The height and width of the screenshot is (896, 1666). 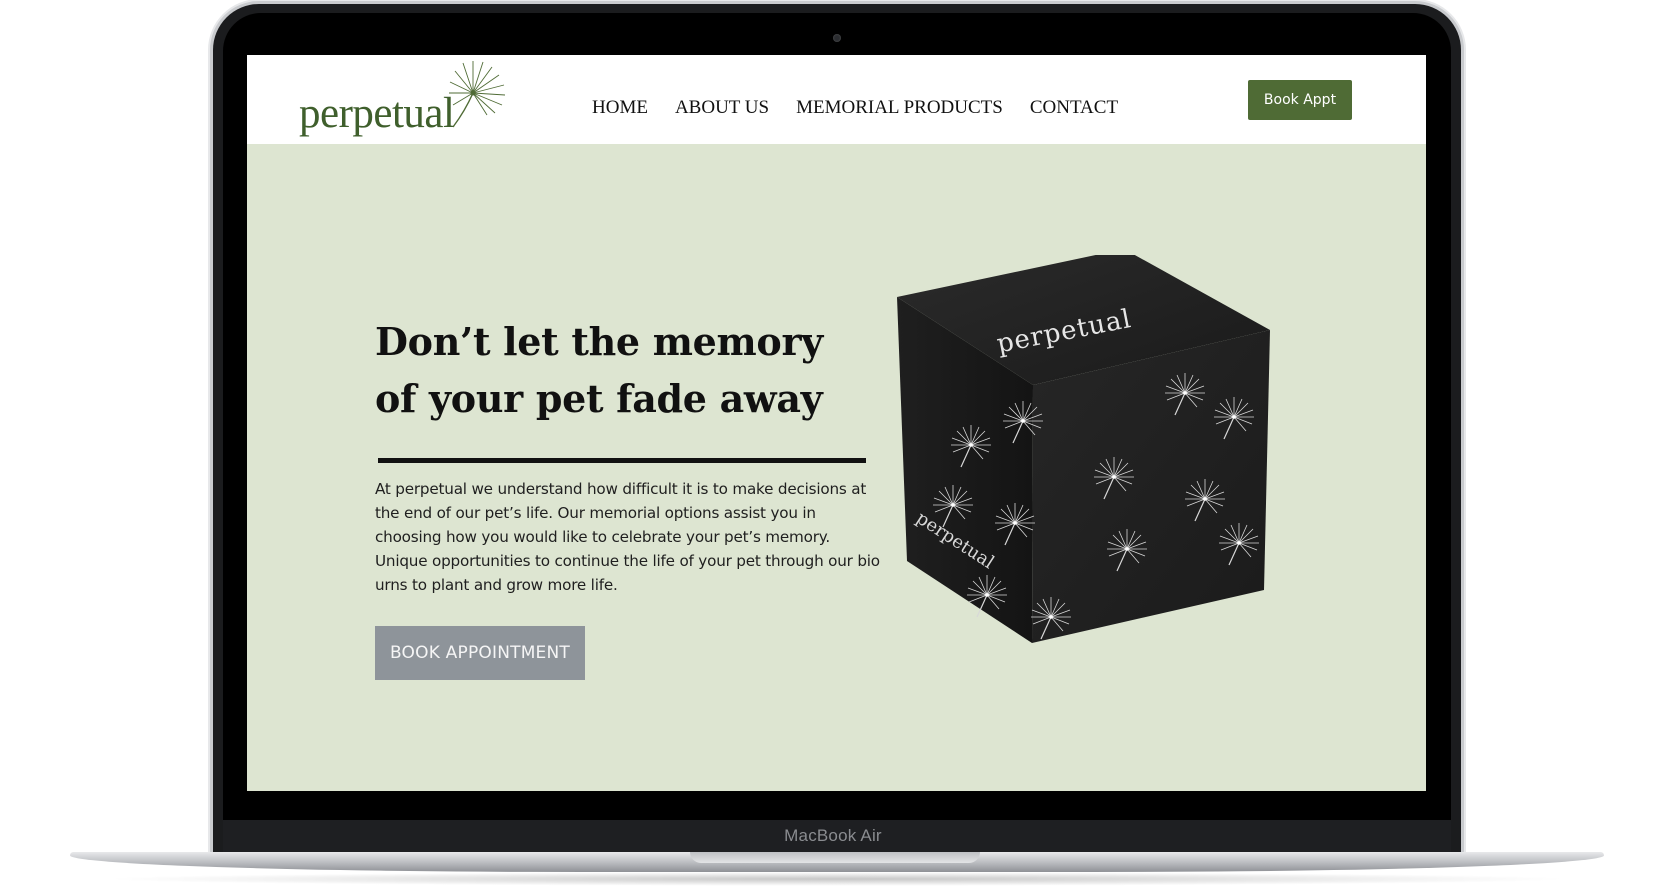 I want to click on nav-contact: CONTACT, so click(x=1074, y=108).